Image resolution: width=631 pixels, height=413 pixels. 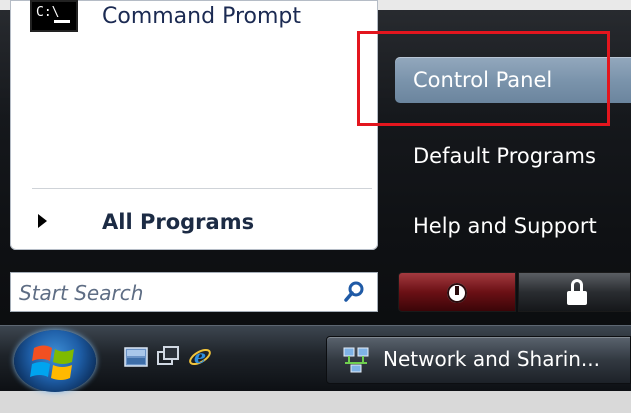 What do you see at coordinates (168, 357) in the screenshot?
I see `switch-windows-icon` at bounding box center [168, 357].